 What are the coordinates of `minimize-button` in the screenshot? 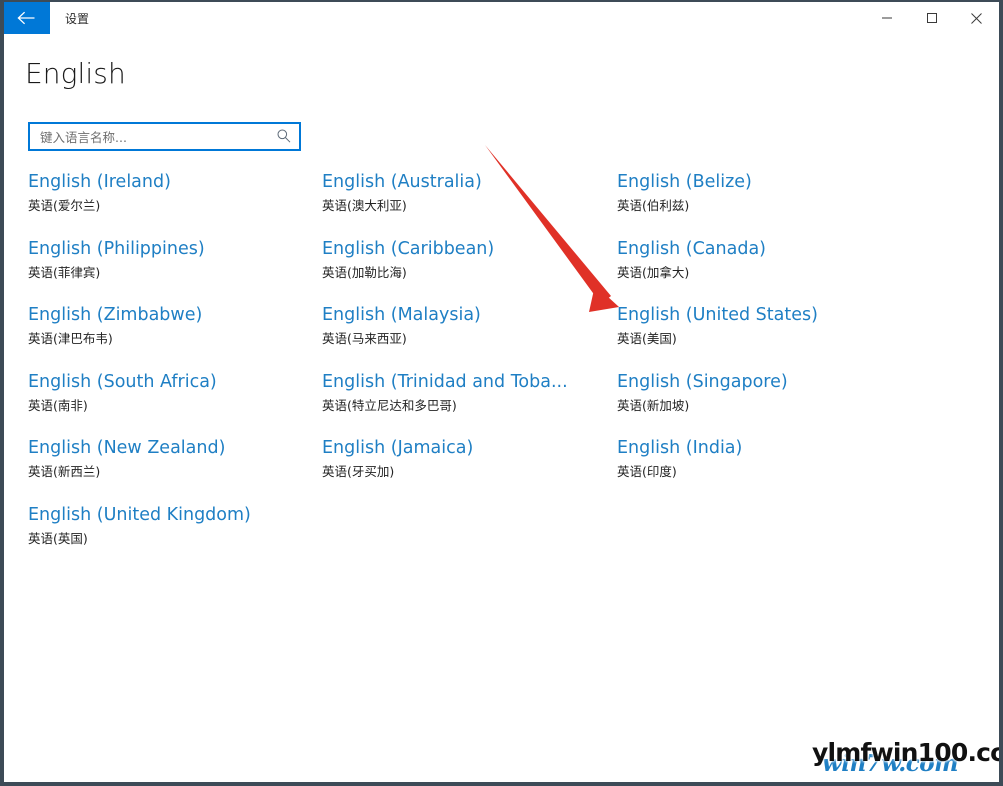 It's located at (886, 18).